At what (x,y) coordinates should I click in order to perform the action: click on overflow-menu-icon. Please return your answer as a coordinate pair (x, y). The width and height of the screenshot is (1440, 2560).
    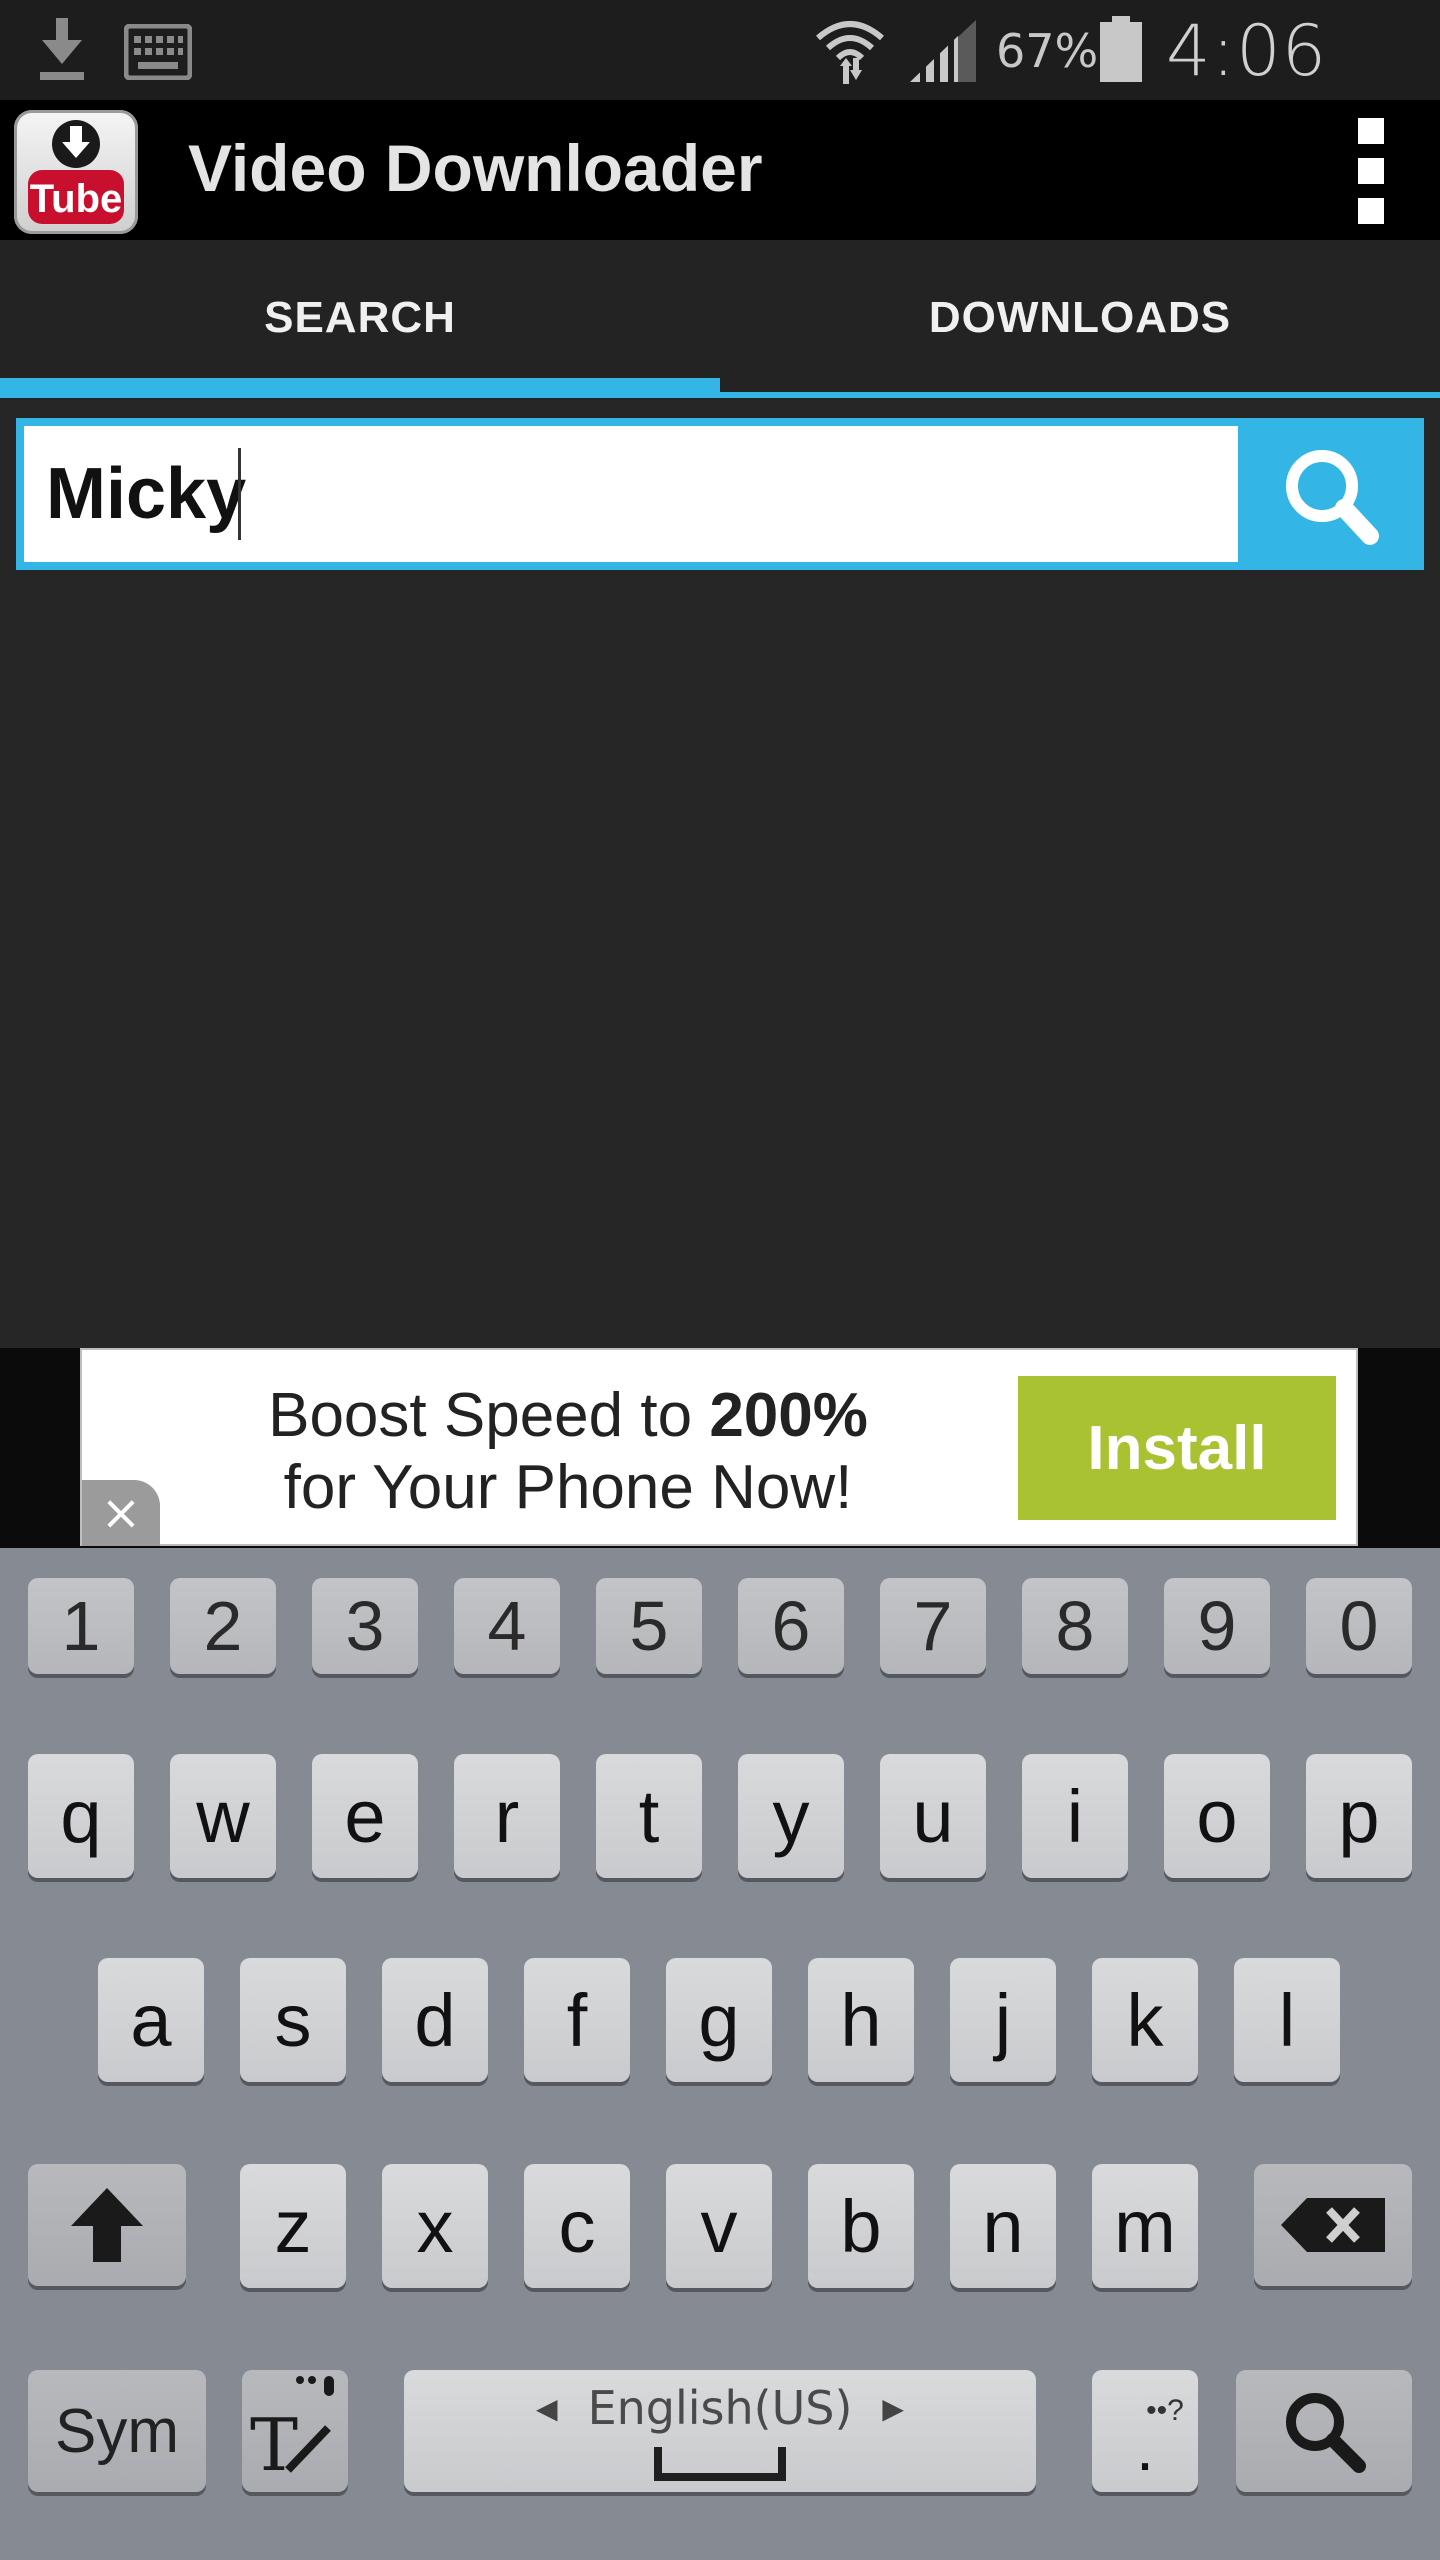
    Looking at the image, I should click on (1371, 172).